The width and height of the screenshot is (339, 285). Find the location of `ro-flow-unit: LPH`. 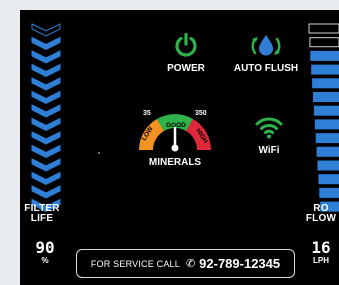

ro-flow-unit: LPH is located at coordinates (321, 260).